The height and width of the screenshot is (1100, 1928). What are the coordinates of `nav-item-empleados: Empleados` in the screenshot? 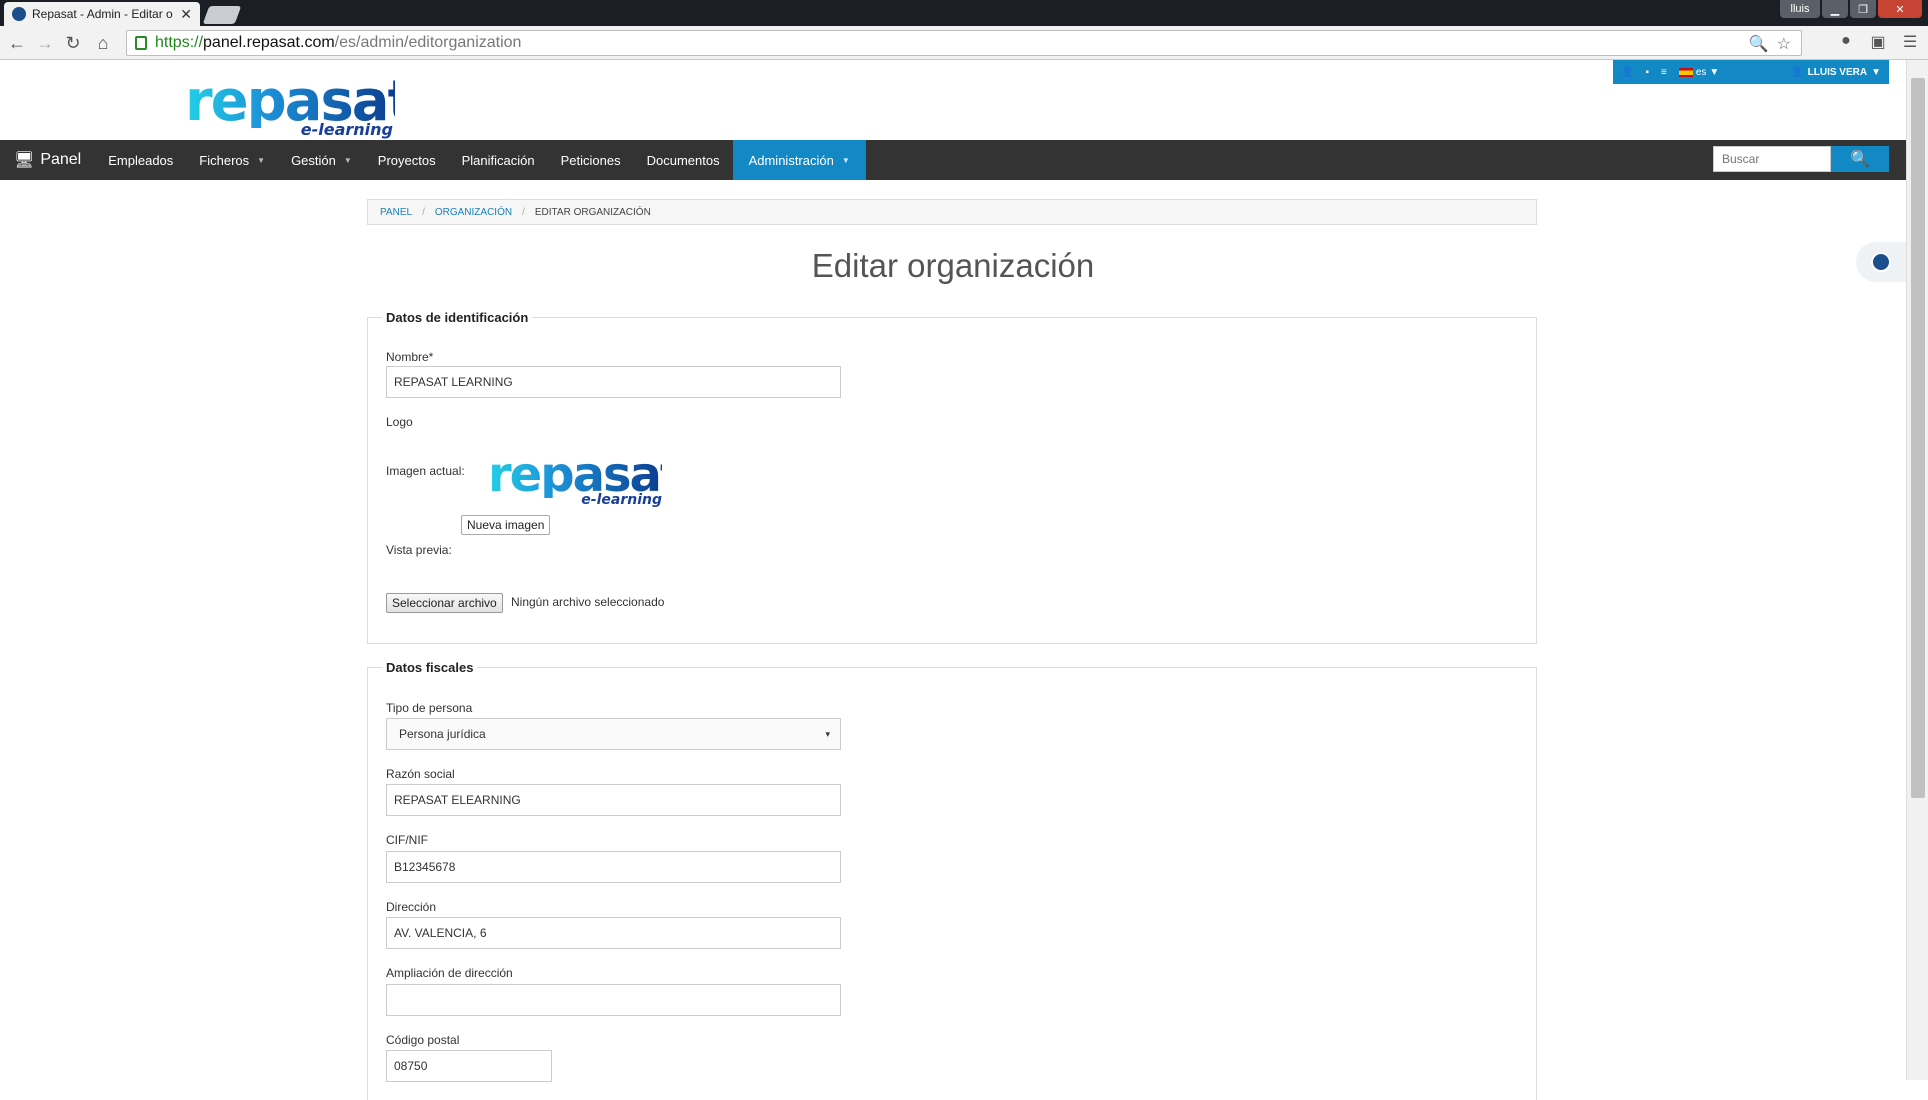 It's located at (140, 160).